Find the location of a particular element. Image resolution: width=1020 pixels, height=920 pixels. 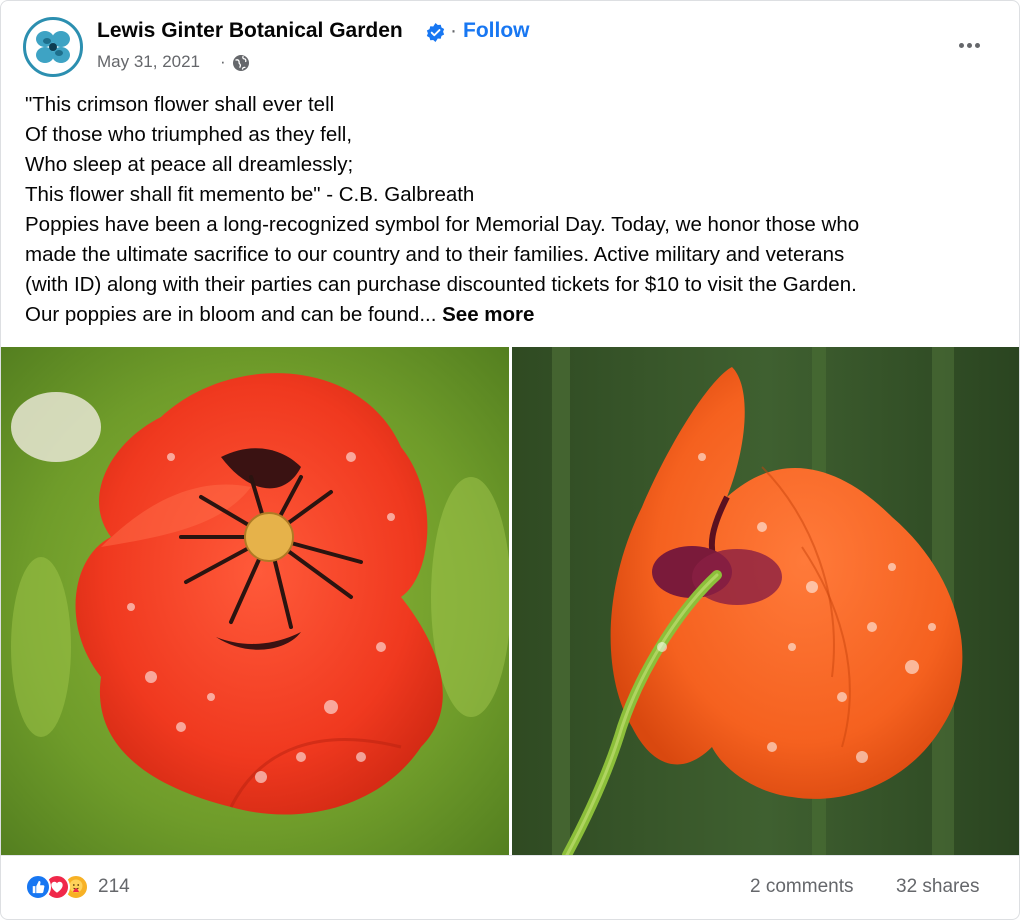

page-avatar is located at coordinates (53, 47).